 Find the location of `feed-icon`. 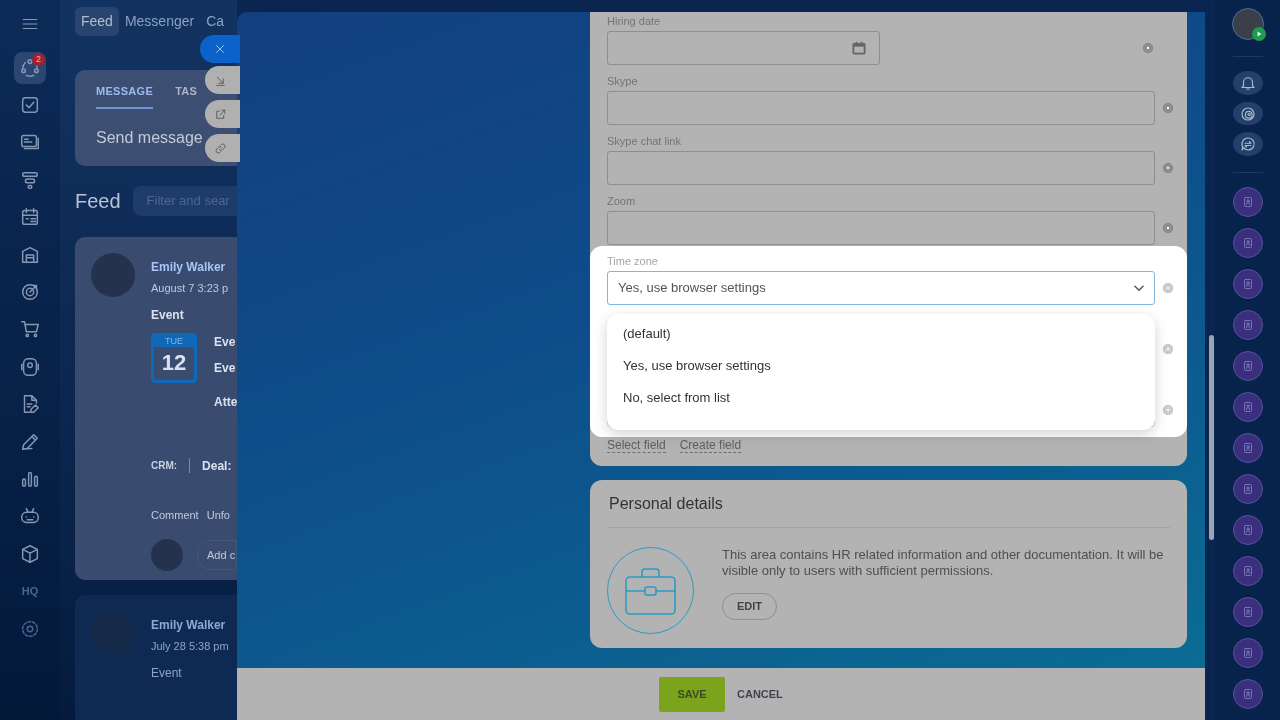

feed-icon is located at coordinates (30, 67).